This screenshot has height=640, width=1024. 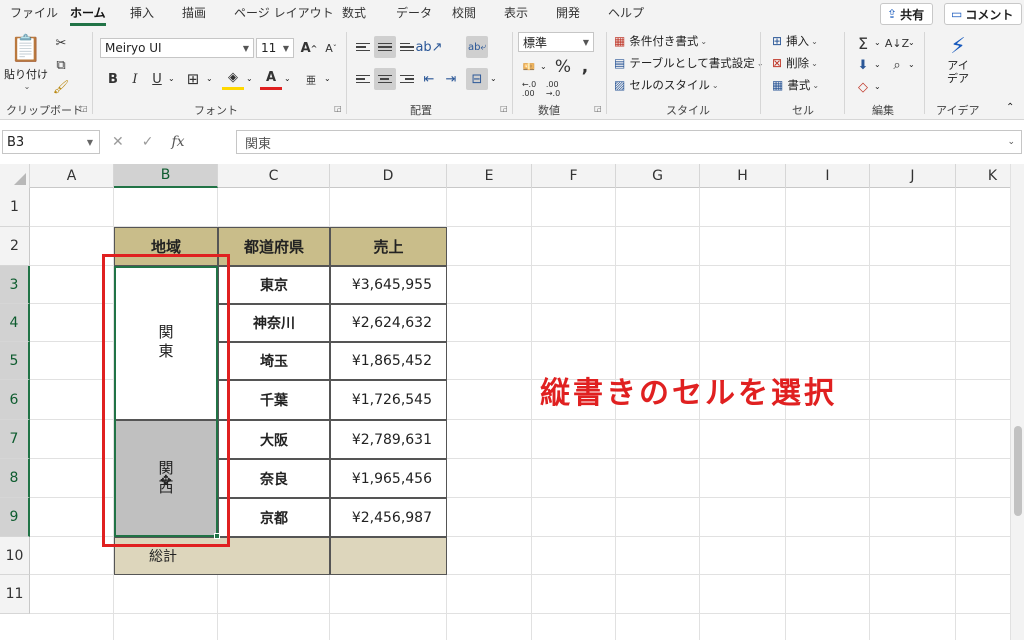 I want to click on select-all-button, so click(x=15, y=176).